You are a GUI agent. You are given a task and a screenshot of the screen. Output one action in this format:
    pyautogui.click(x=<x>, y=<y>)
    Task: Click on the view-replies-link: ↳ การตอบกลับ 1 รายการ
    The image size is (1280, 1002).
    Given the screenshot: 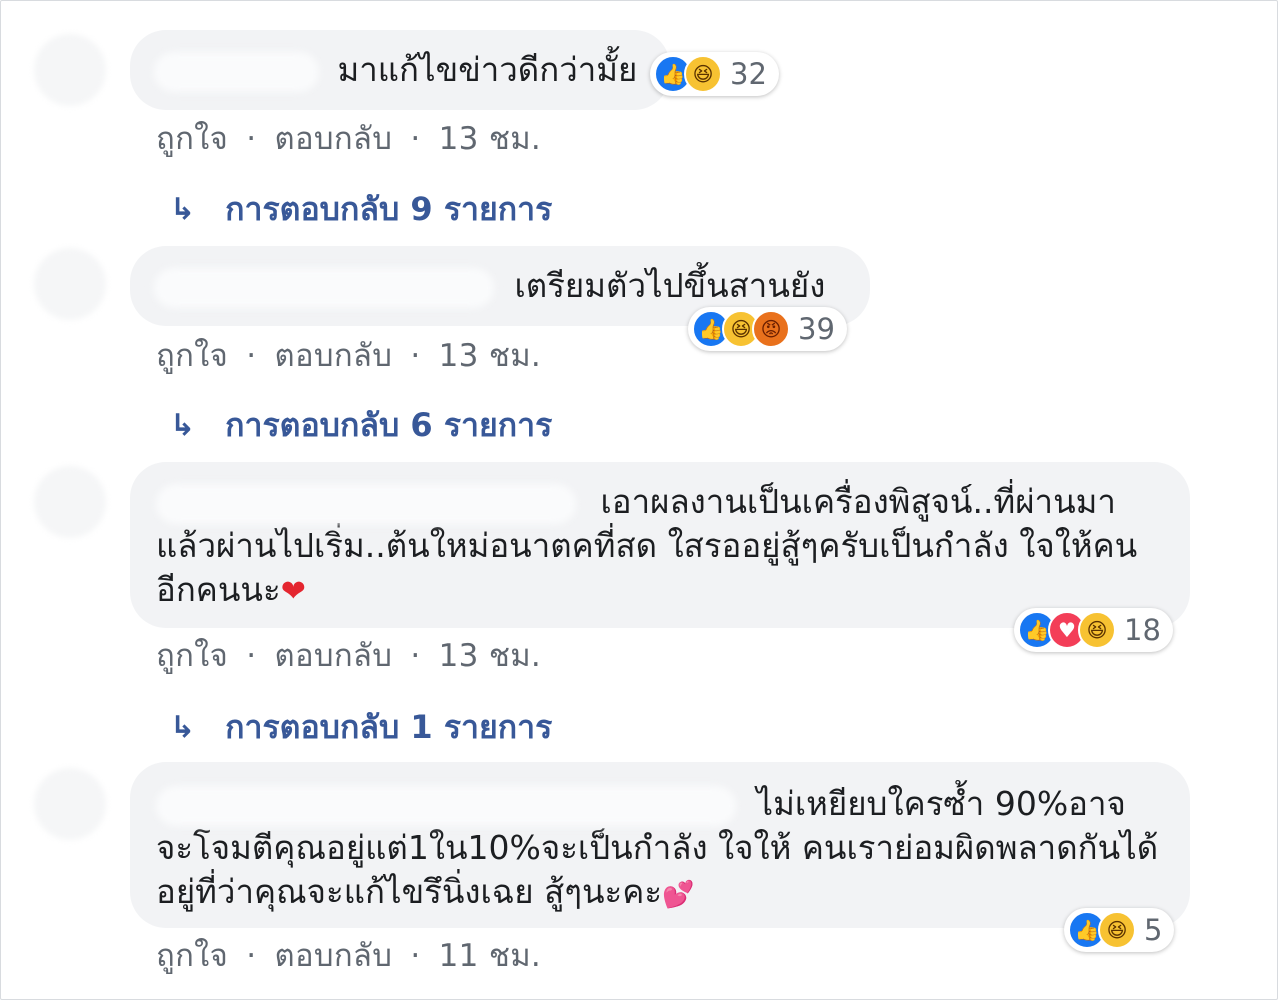 What is the action you would take?
    pyautogui.click(x=361, y=727)
    